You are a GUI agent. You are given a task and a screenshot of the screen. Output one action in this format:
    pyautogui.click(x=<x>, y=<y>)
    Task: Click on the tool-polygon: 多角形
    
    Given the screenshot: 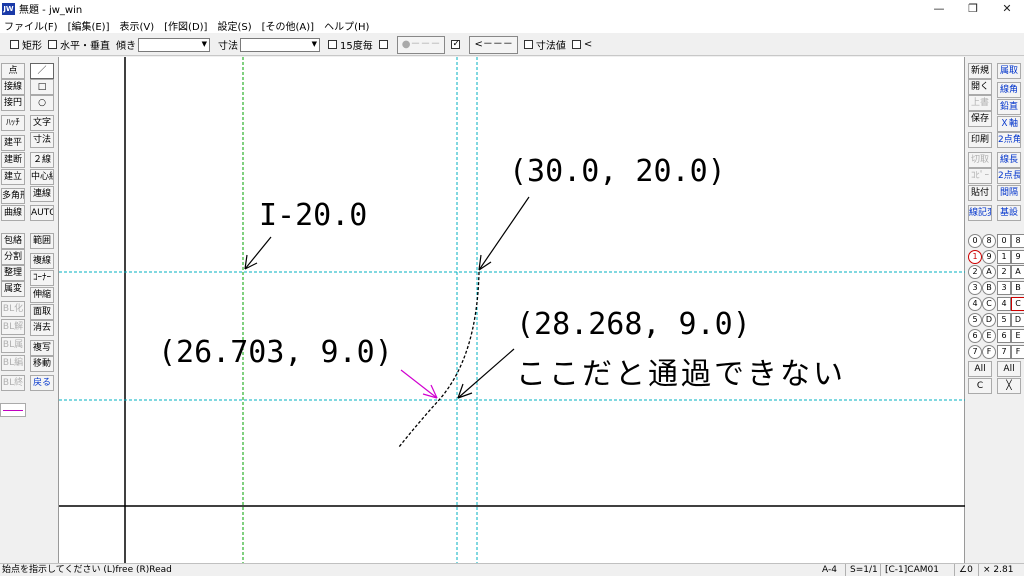 What is the action you would take?
    pyautogui.click(x=13, y=196)
    